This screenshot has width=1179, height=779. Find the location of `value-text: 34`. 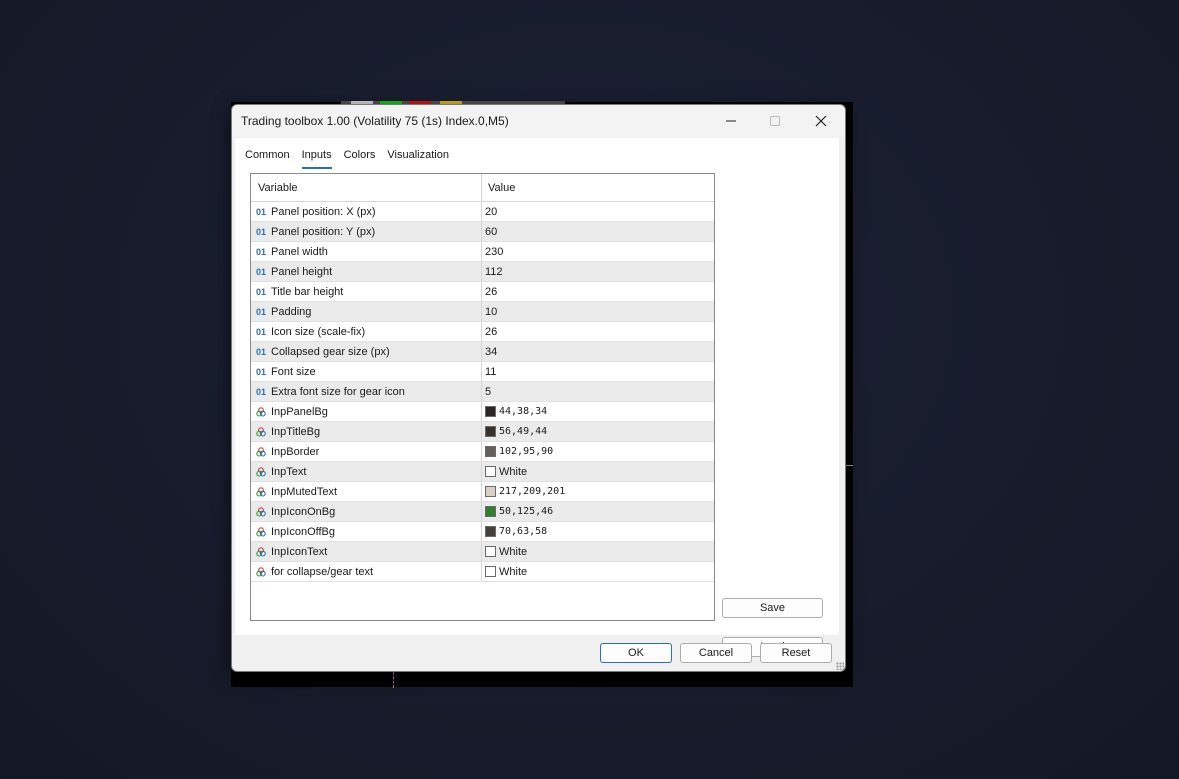

value-text: 34 is located at coordinates (491, 351).